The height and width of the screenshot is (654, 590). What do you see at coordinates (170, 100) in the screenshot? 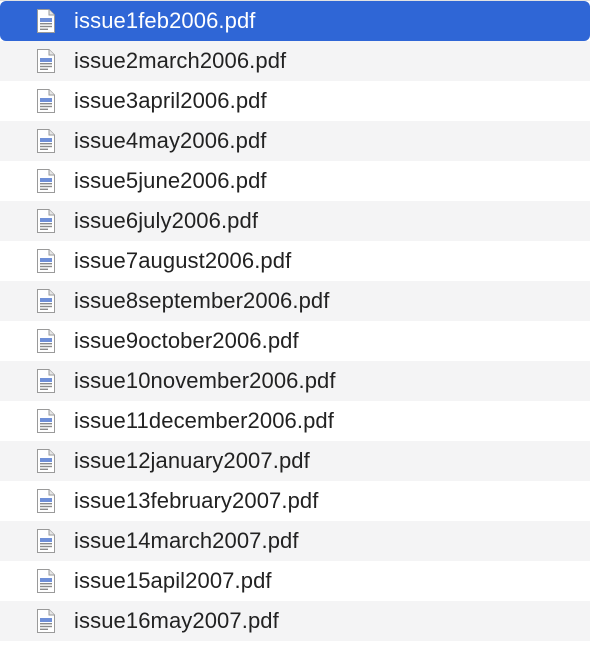
I see `file-name: issue3april2006.pdf` at bounding box center [170, 100].